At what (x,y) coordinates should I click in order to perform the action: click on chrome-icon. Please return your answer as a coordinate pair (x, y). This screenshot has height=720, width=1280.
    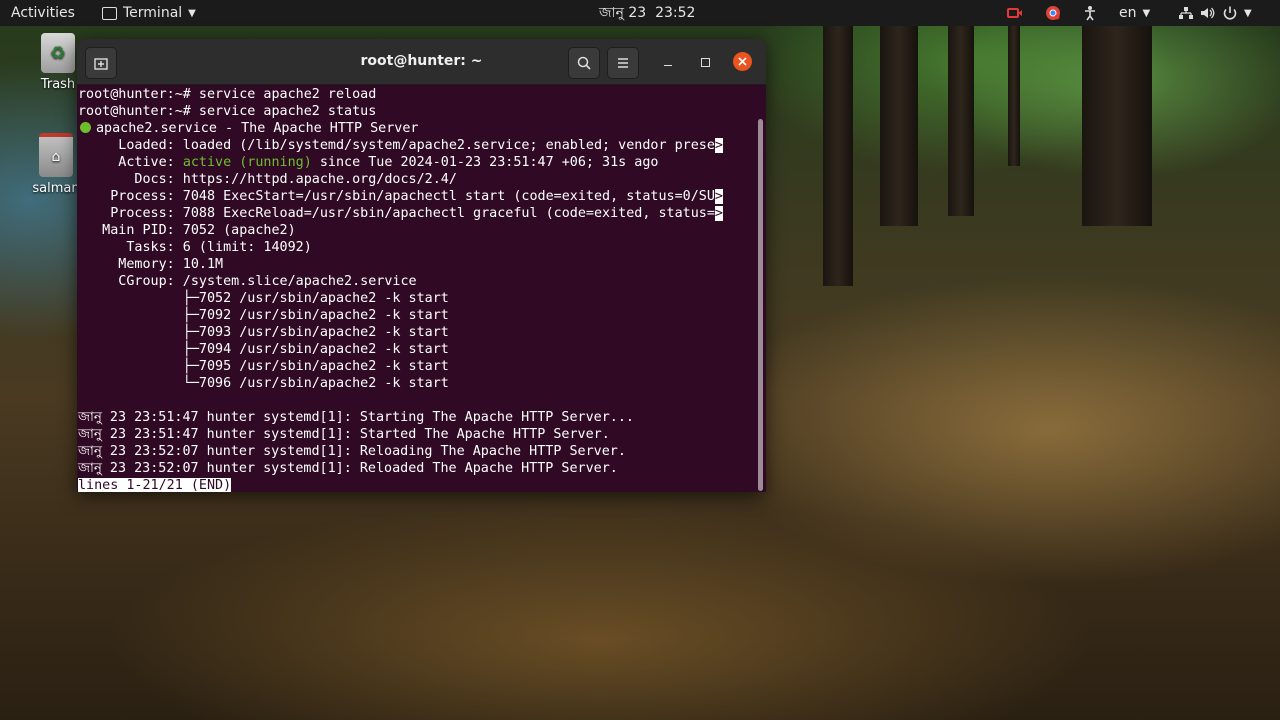
    Looking at the image, I should click on (1053, 13).